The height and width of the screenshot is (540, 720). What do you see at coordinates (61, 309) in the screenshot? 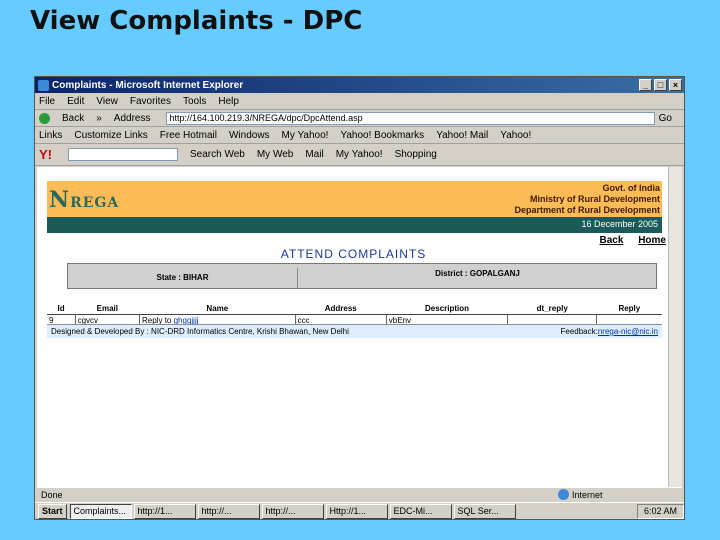
I see `col-id: Id` at bounding box center [61, 309].